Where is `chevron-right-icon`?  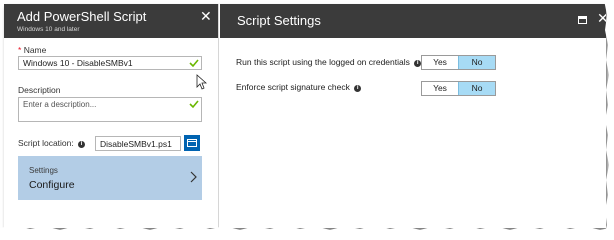
chevron-right-icon is located at coordinates (193, 177).